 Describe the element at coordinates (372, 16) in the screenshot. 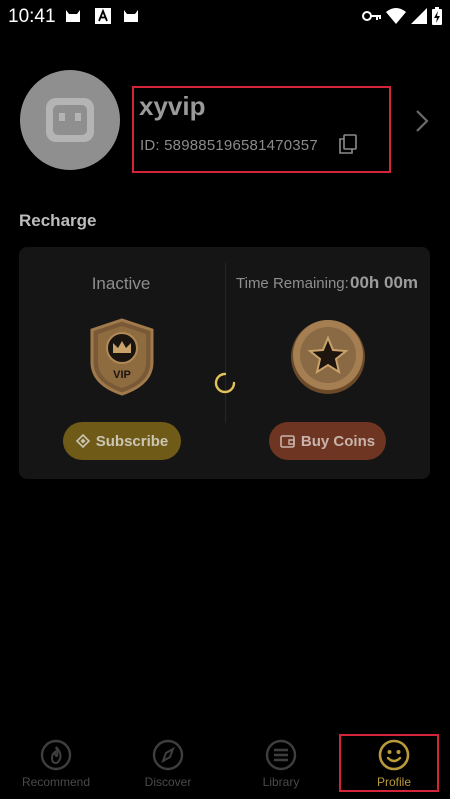

I see `key-icon` at that location.